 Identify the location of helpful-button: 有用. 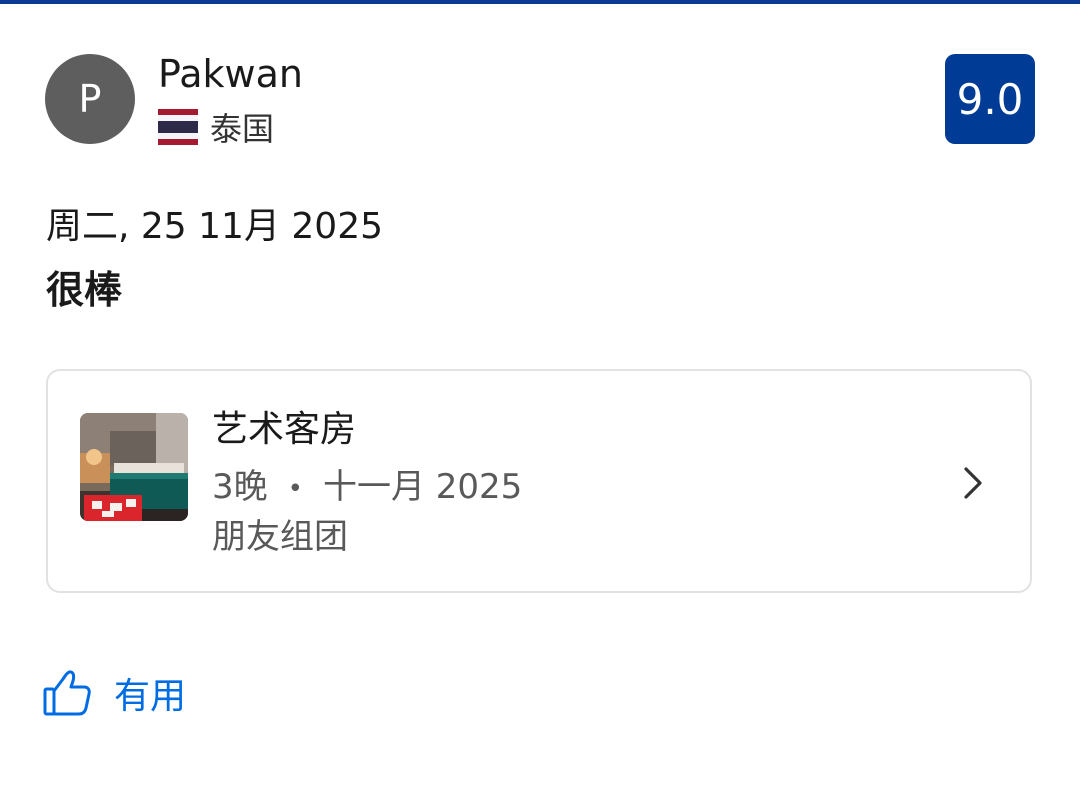
(114, 693).